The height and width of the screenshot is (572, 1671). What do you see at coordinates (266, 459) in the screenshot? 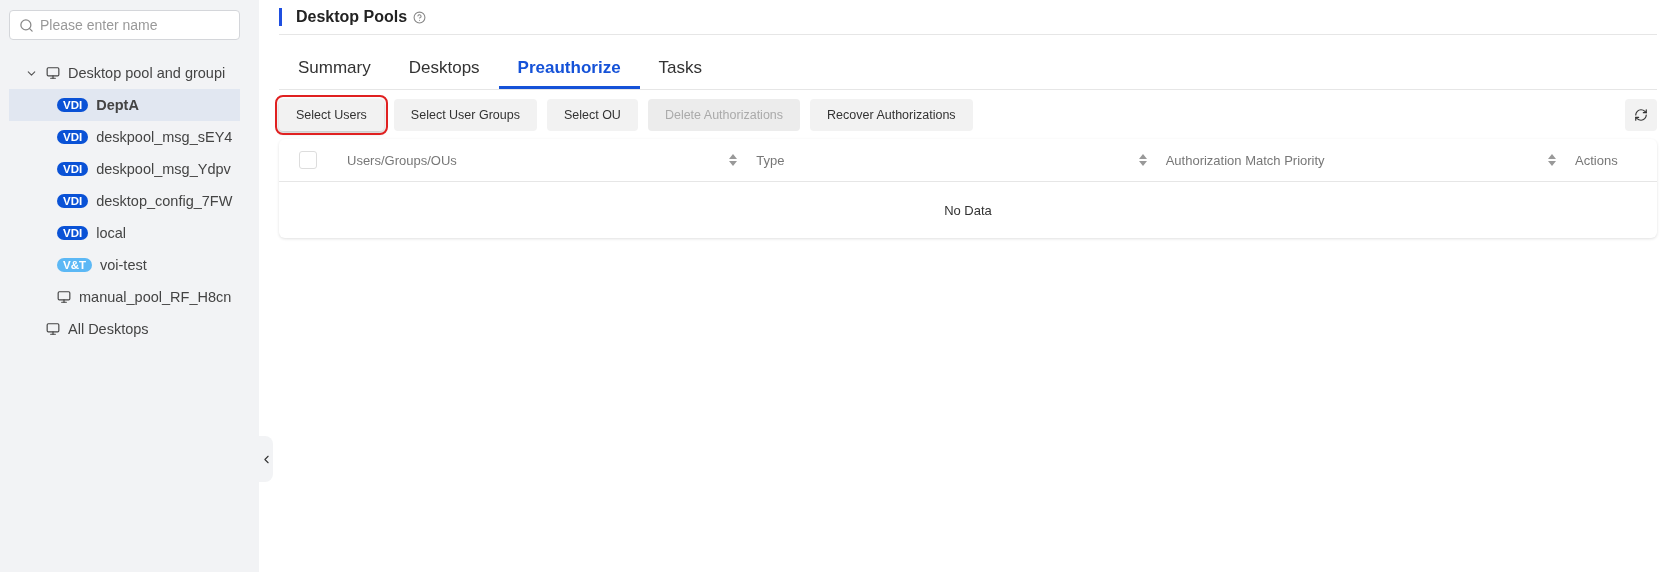
I see `collapse-handle` at bounding box center [266, 459].